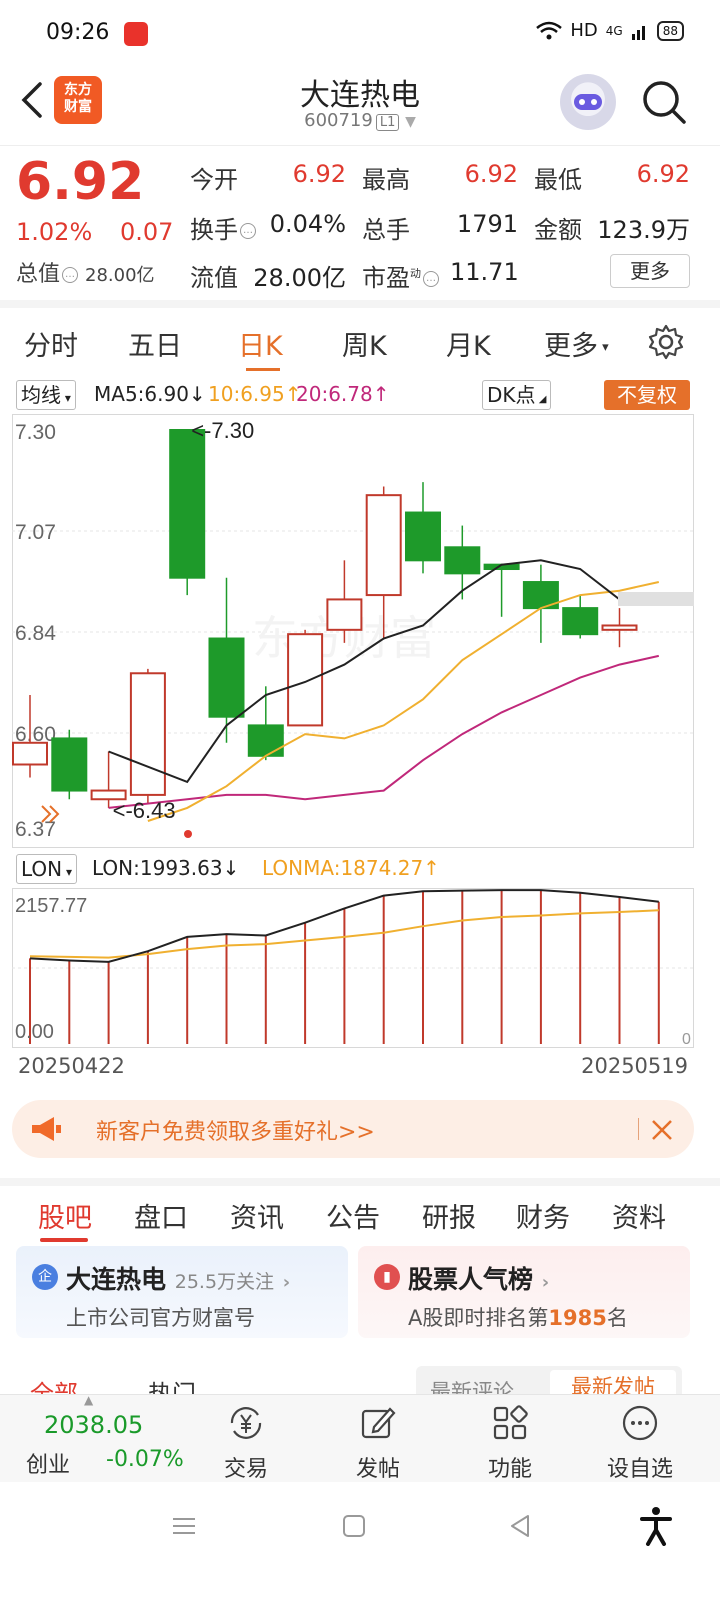 The width and height of the screenshot is (720, 1600). What do you see at coordinates (351, 868) in the screenshot?
I see `lonma-value: LONMA:1874.27↑` at bounding box center [351, 868].